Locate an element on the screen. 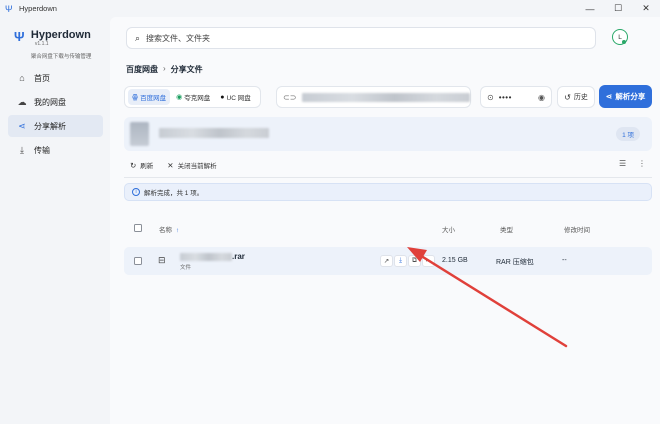 This screenshot has height=424, width=660. info-icon: i is located at coordinates (136, 192).